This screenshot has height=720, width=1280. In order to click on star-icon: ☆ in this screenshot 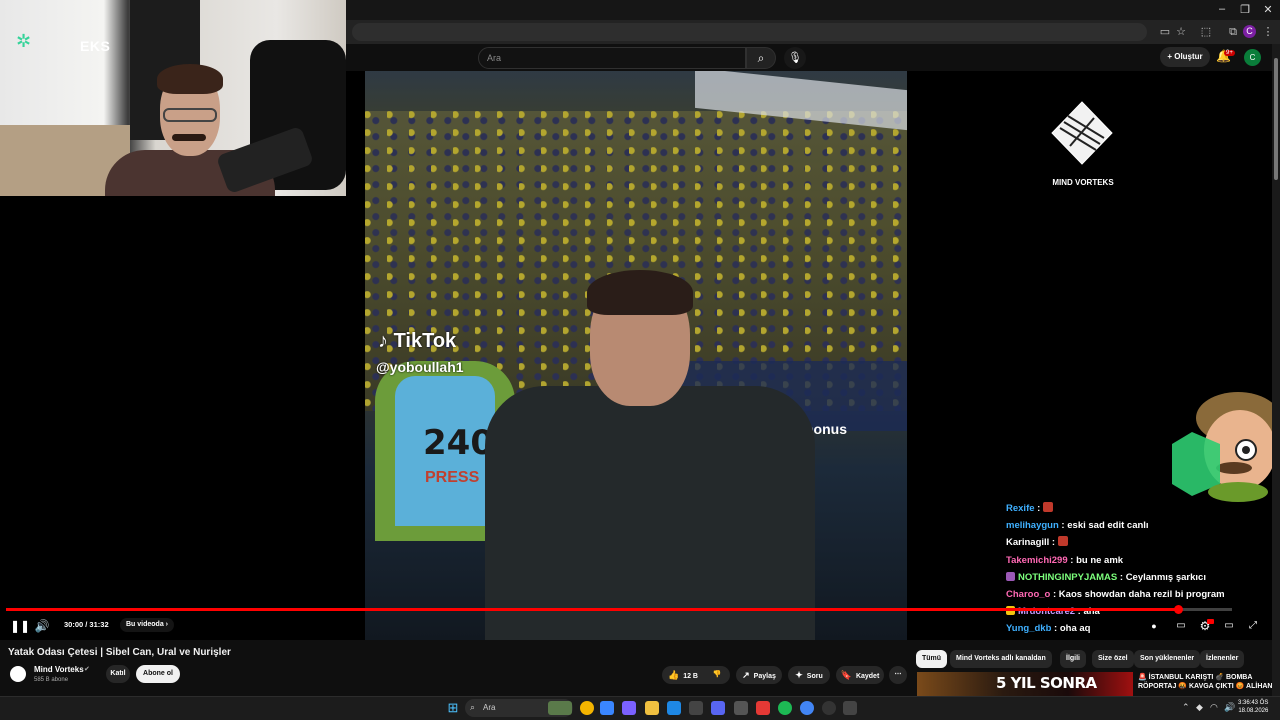, I will do `click(1181, 32)`.